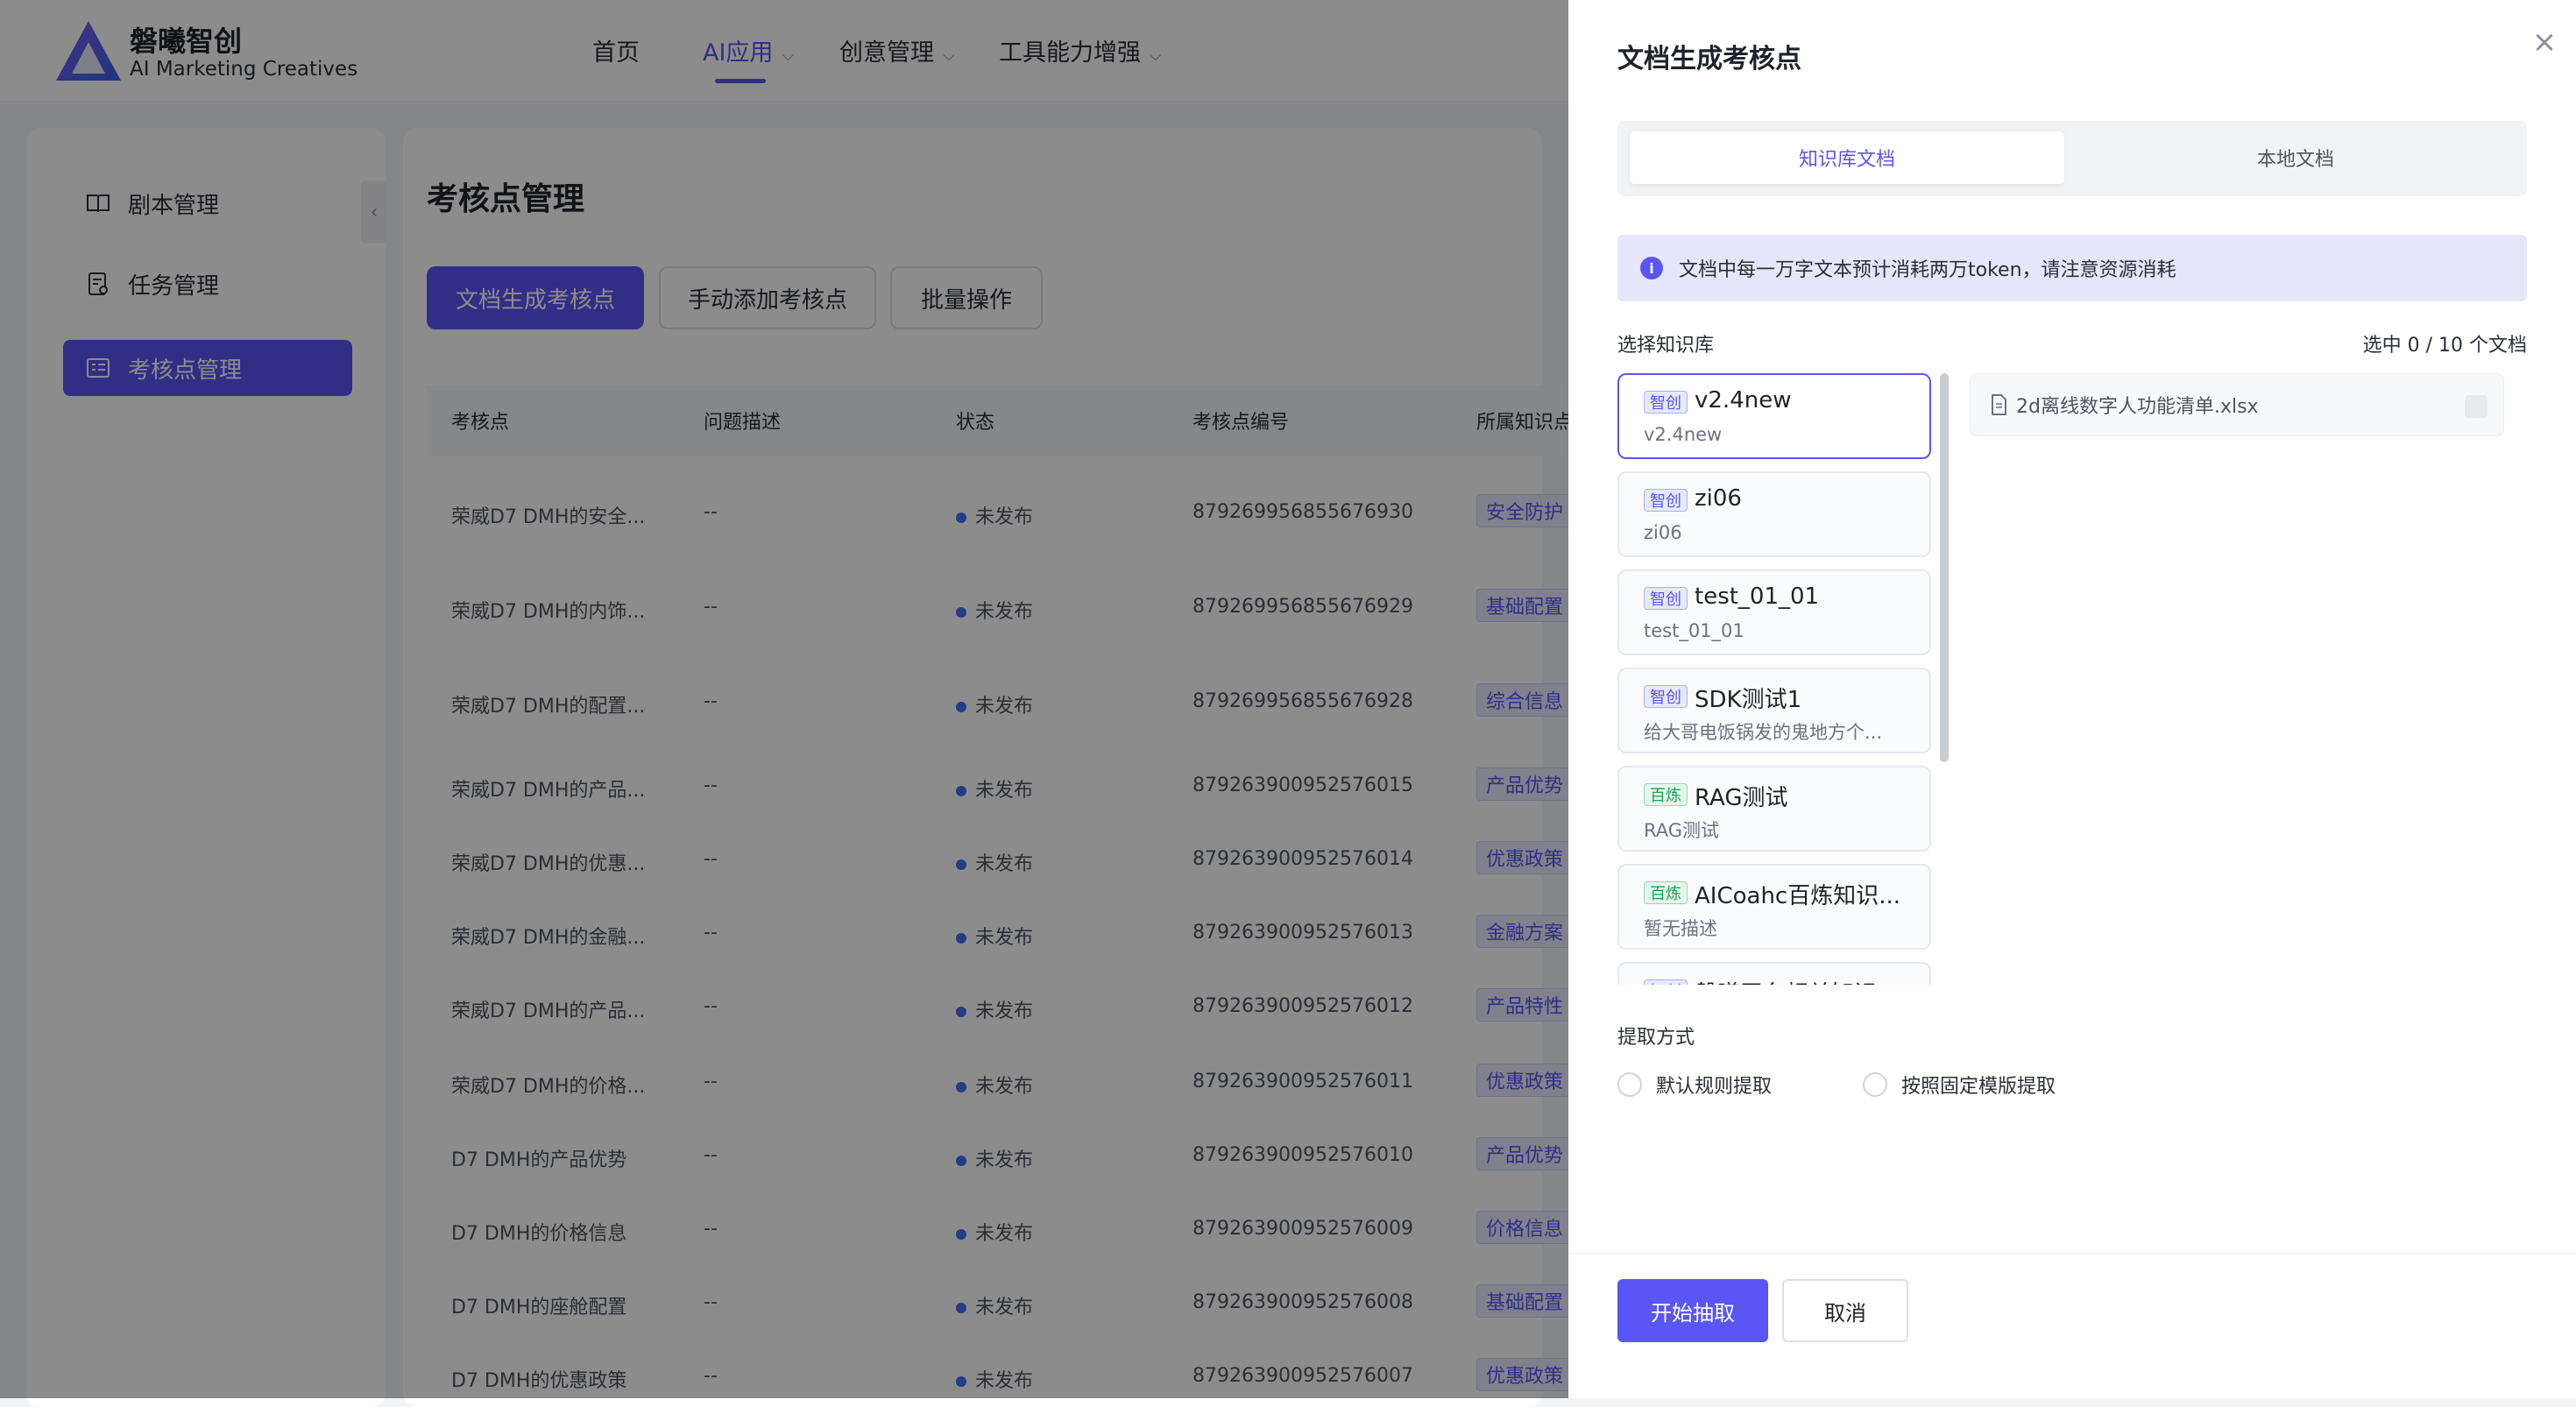  I want to click on kb-name: zi06, so click(1718, 498).